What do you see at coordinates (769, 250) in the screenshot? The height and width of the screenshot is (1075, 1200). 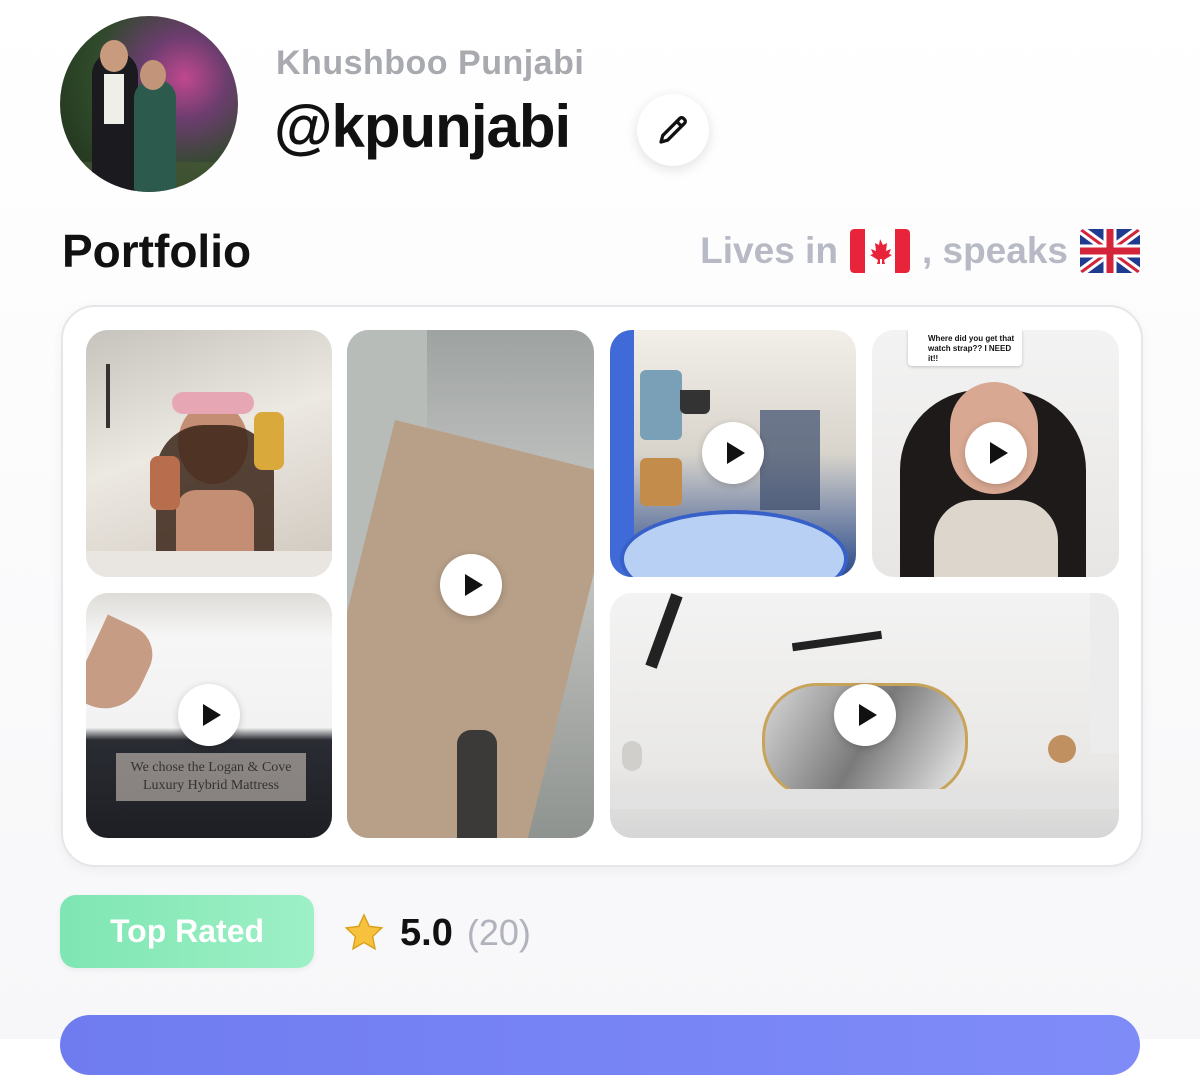 I see `lives-in-label: Lives in` at bounding box center [769, 250].